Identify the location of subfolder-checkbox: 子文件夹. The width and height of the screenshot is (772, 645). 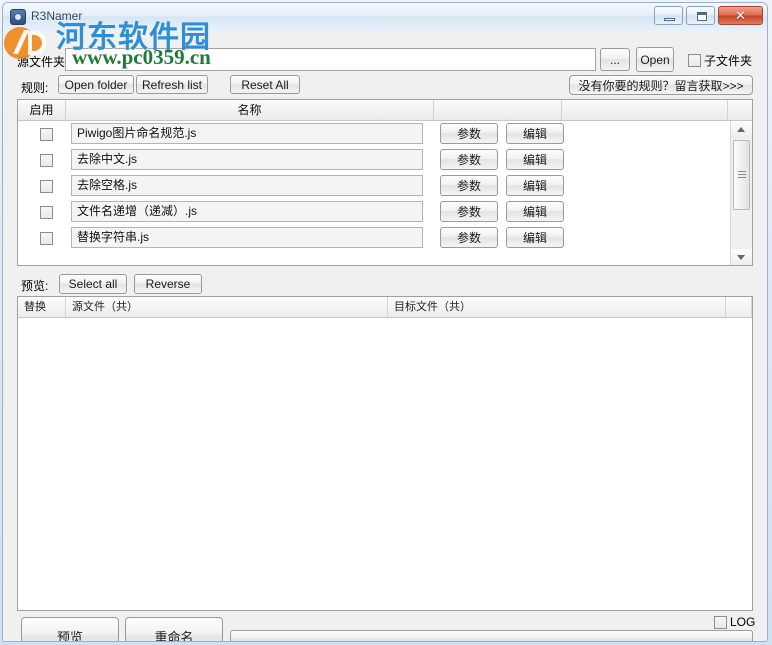
(720, 60).